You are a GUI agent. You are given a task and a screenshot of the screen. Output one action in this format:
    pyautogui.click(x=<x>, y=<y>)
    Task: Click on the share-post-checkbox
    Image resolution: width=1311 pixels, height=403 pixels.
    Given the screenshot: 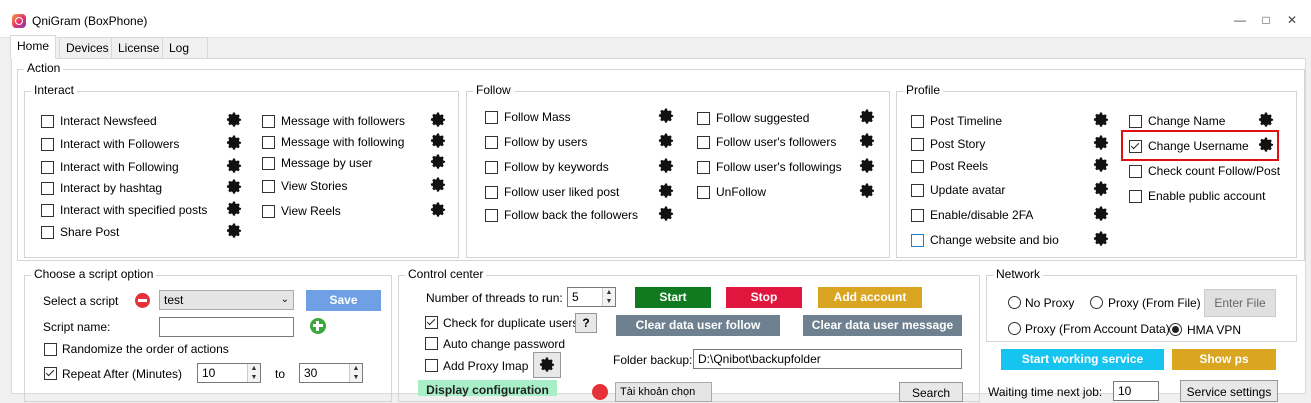 What is the action you would take?
    pyautogui.click(x=47, y=232)
    